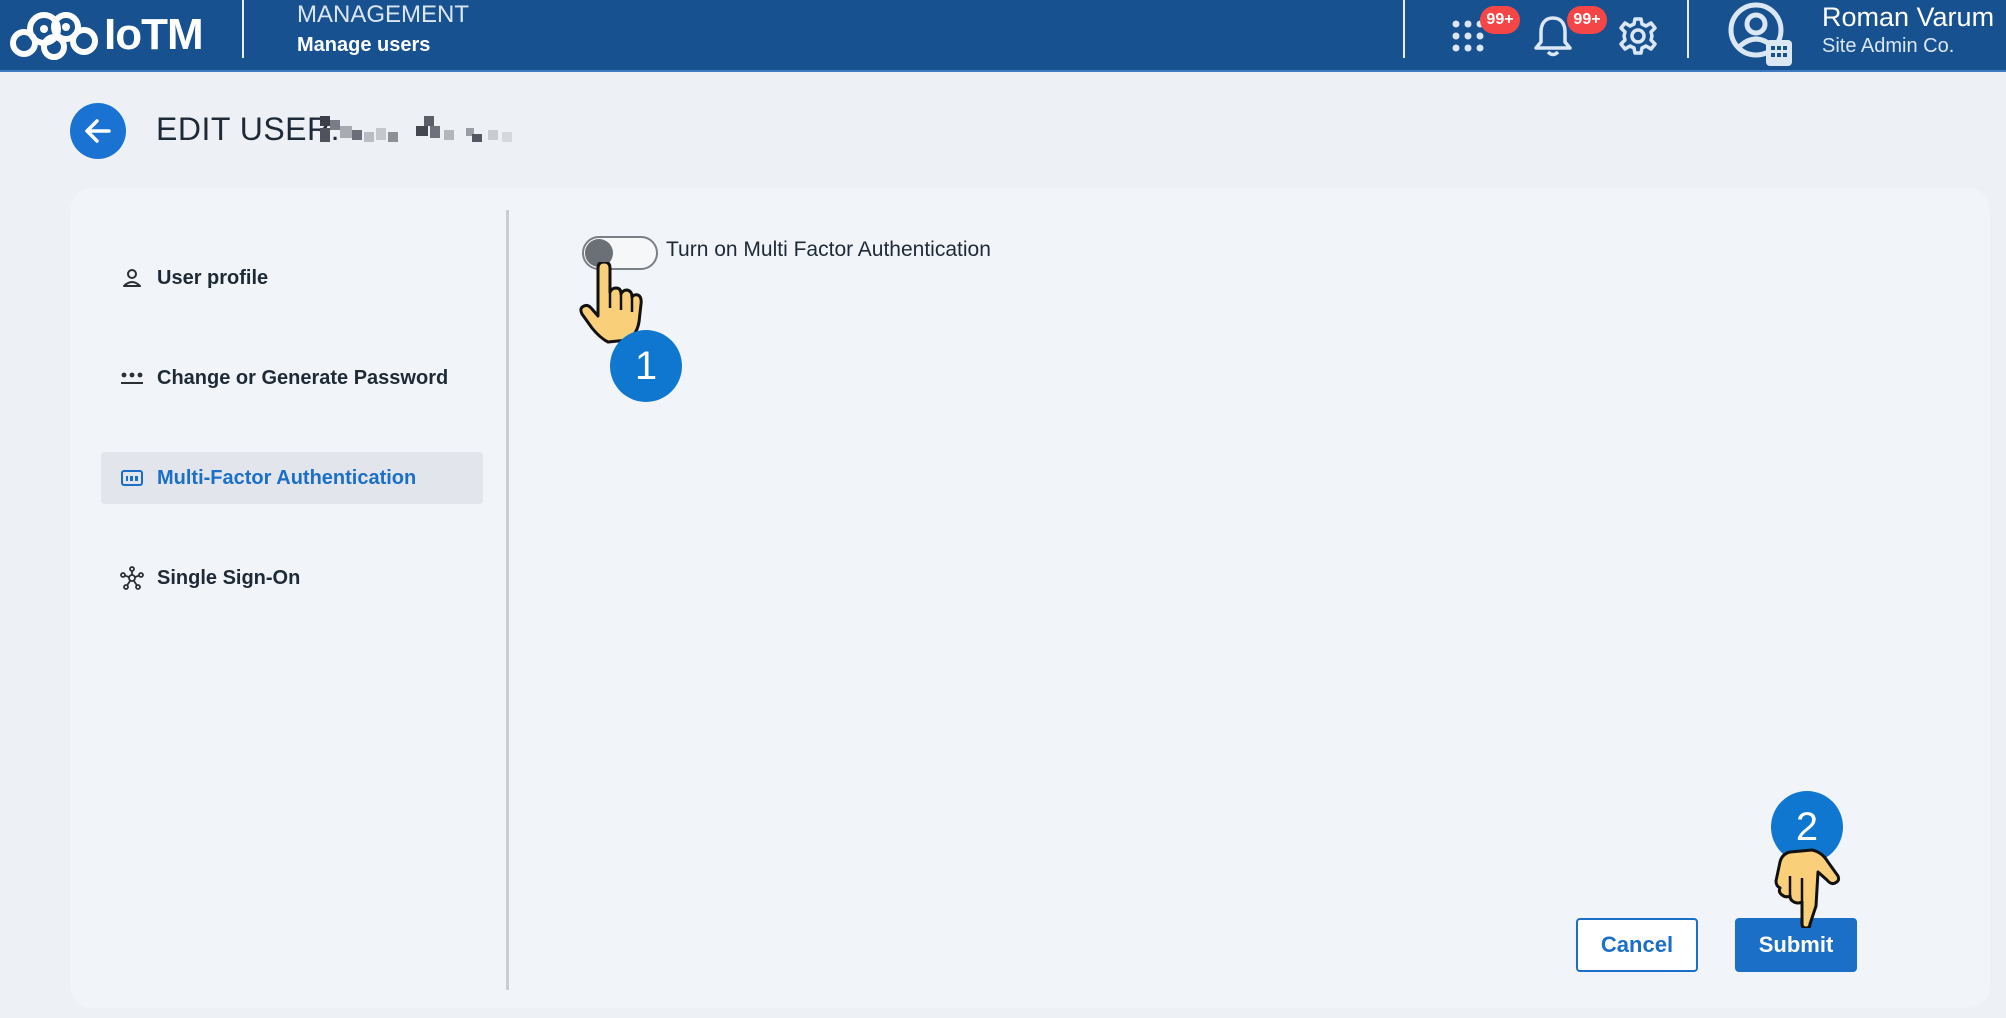 This screenshot has width=2006, height=1018. What do you see at coordinates (507, 600) in the screenshot?
I see `sidebar-divider` at bounding box center [507, 600].